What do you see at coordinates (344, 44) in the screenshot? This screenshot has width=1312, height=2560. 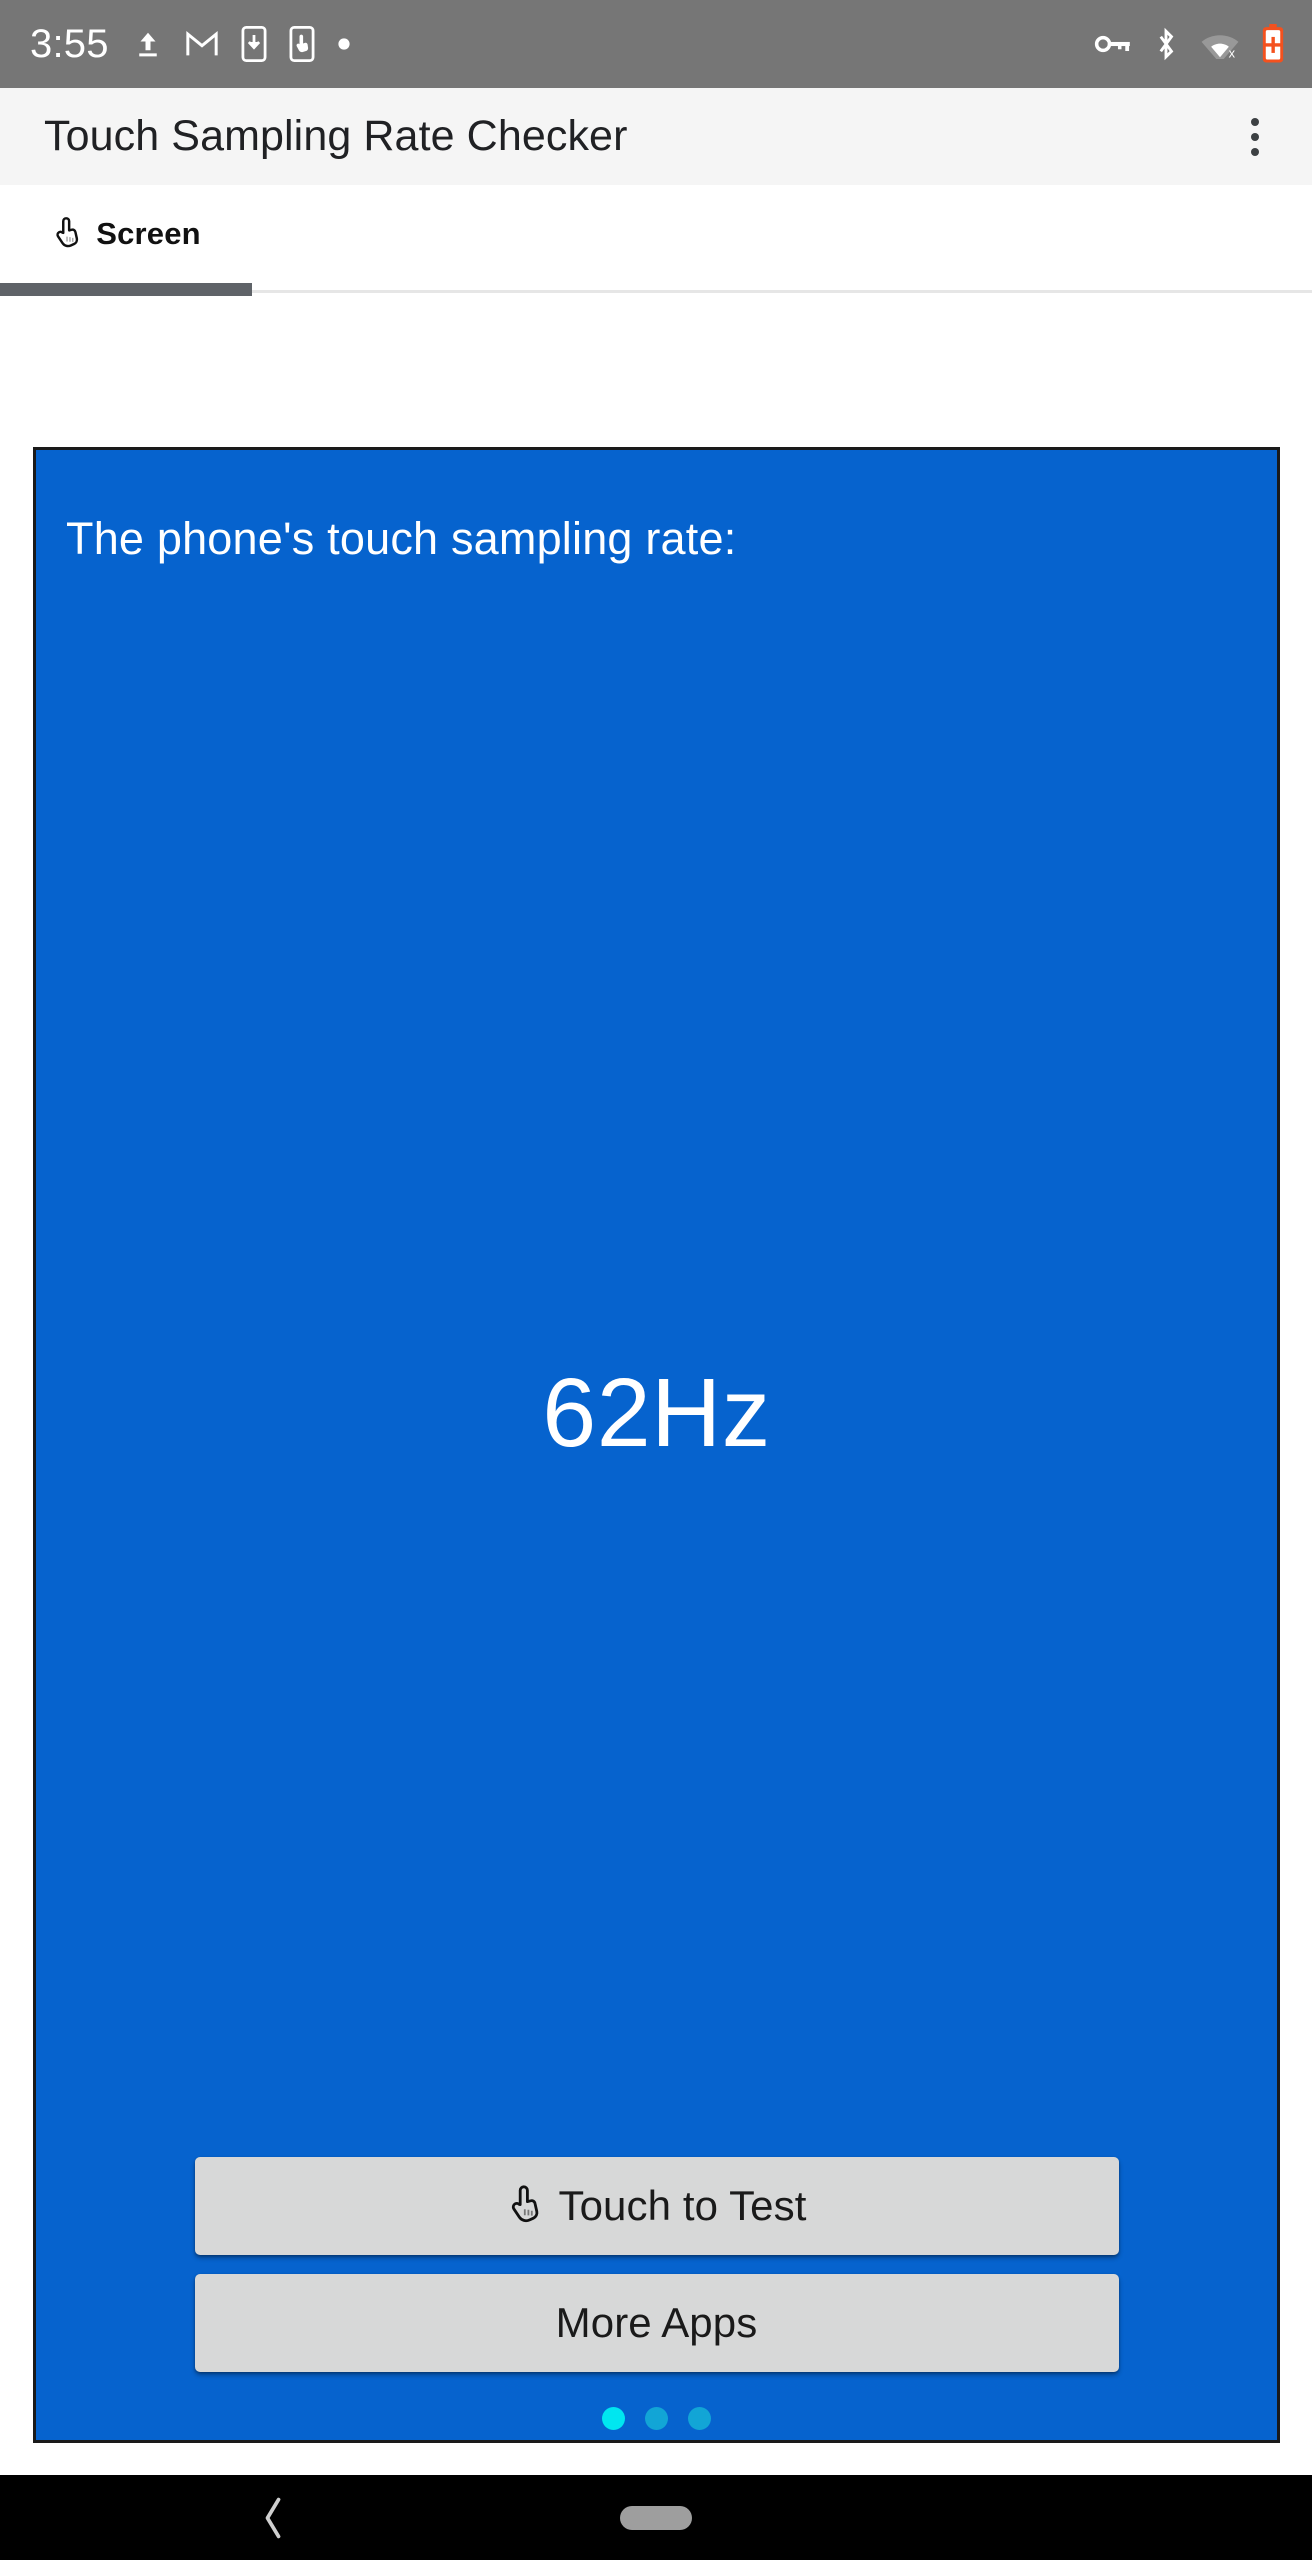 I see `dot-icon` at bounding box center [344, 44].